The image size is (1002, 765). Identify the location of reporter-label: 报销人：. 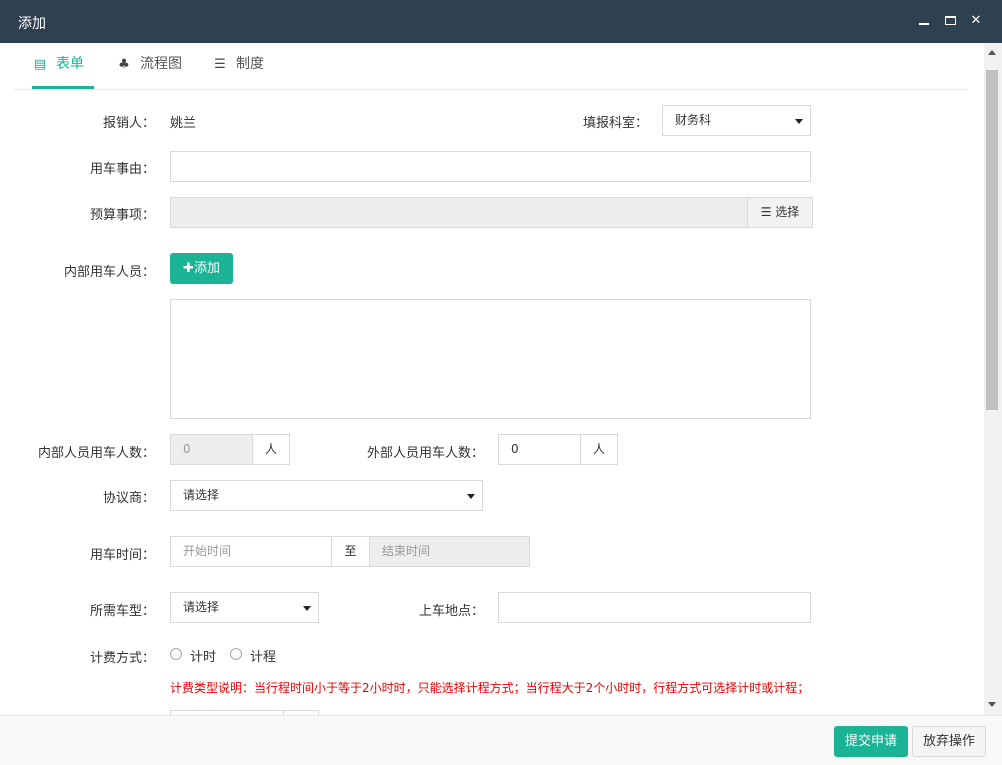
(128, 123).